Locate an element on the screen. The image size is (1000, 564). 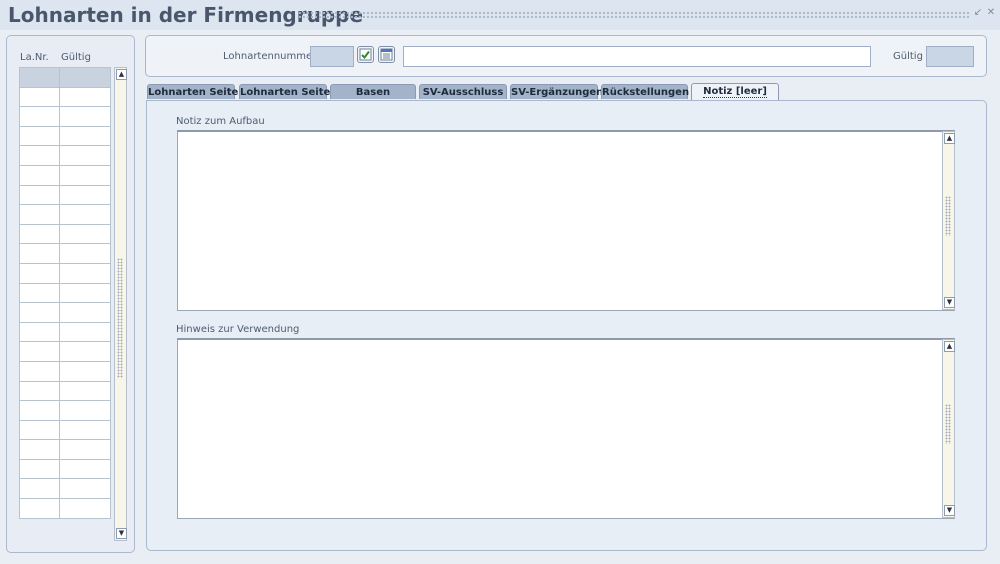
confirm-button is located at coordinates (365, 54).